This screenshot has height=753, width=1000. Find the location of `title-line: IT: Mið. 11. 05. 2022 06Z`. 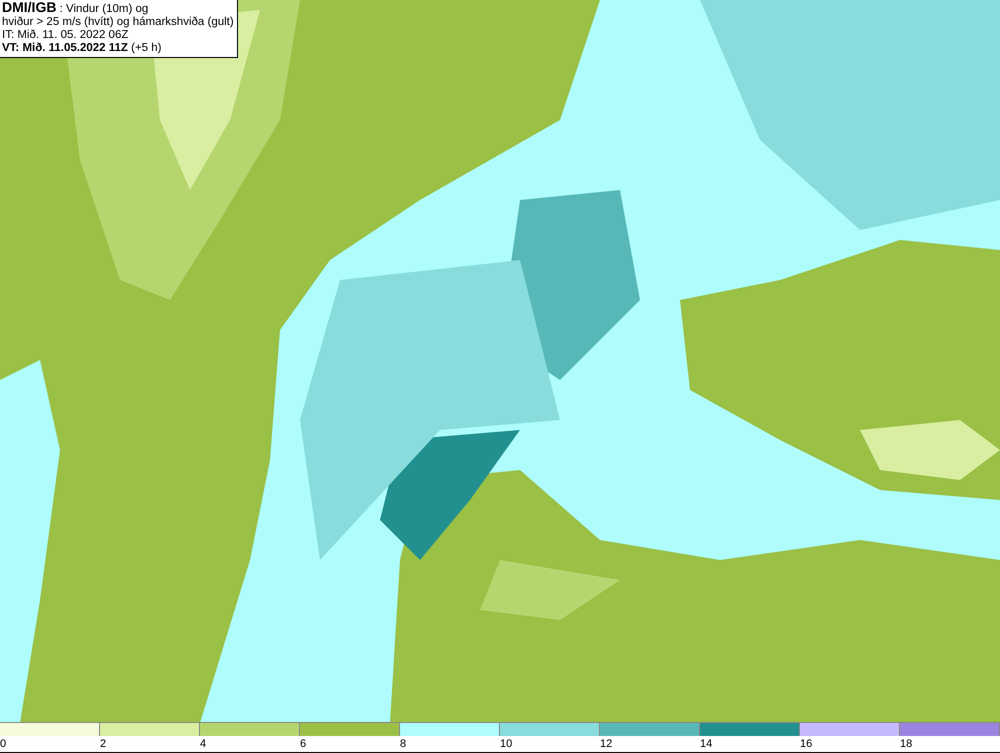

title-line: IT: Mið. 11. 05. 2022 06Z is located at coordinates (66, 35).